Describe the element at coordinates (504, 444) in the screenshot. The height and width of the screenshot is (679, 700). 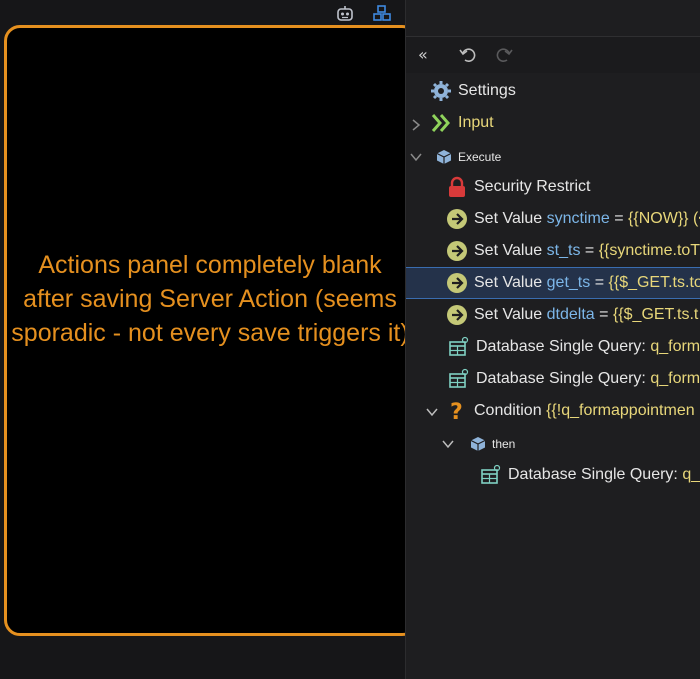
I see `then-label: then` at that location.